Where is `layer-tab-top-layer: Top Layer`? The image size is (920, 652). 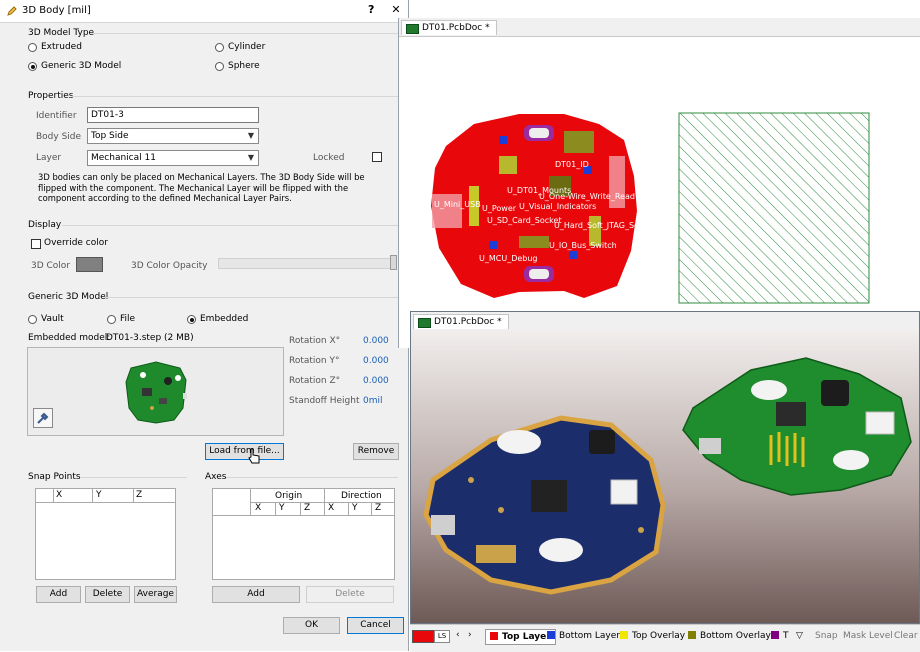 layer-tab-top-layer: Top Layer is located at coordinates (520, 637).